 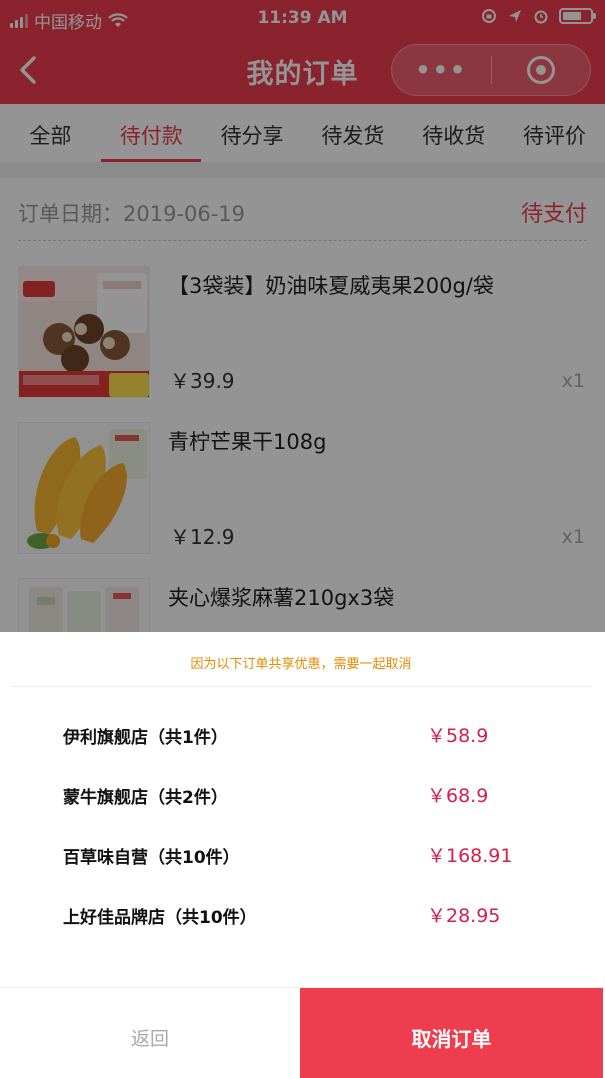 I want to click on sheet-footer: 返回 取消订单, so click(x=302, y=1032).